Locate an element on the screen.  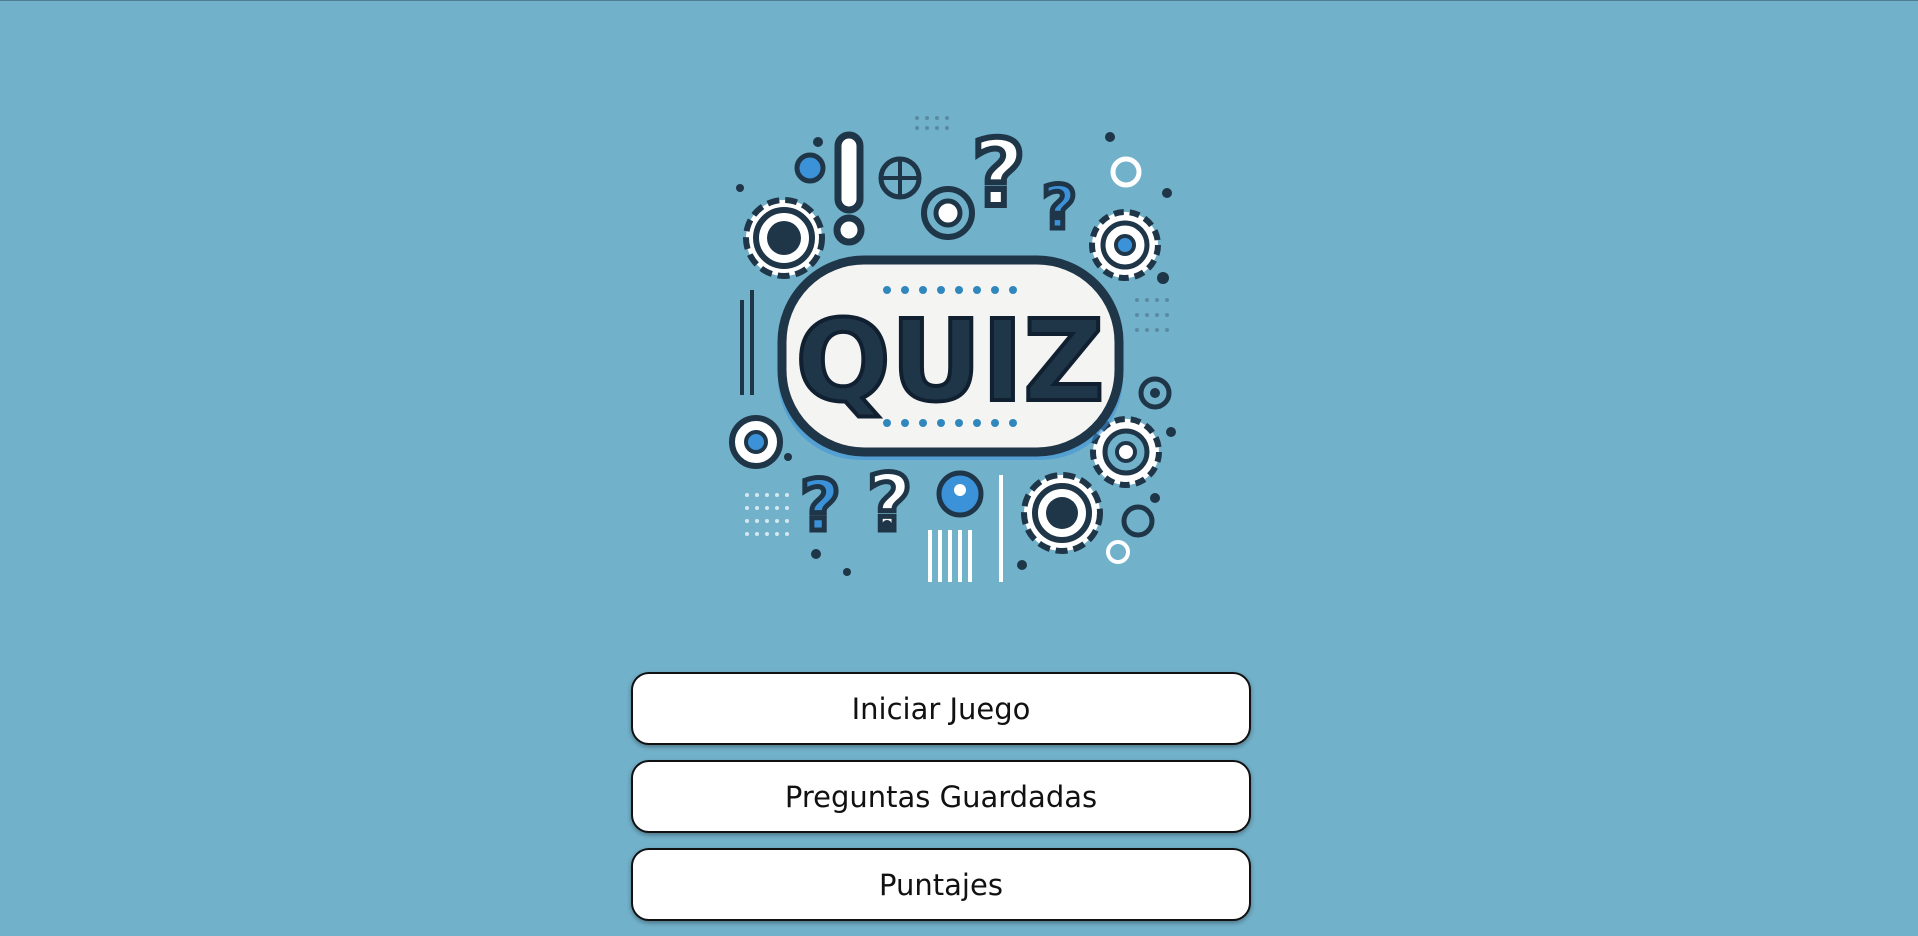
quiz-logo-icon: ? ? QUIZ ? ? is located at coordinates (957, 355).